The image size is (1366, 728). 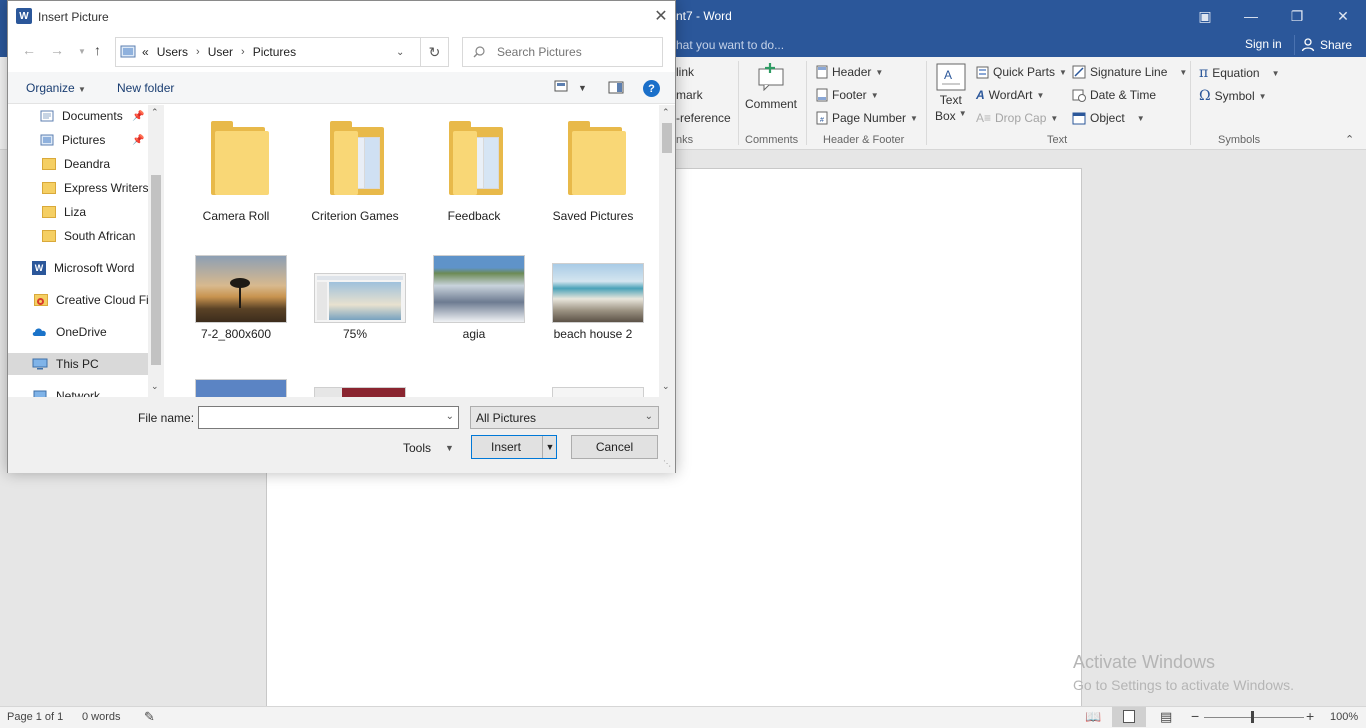 I want to click on new-comment-button: Comment, so click(x=771, y=86).